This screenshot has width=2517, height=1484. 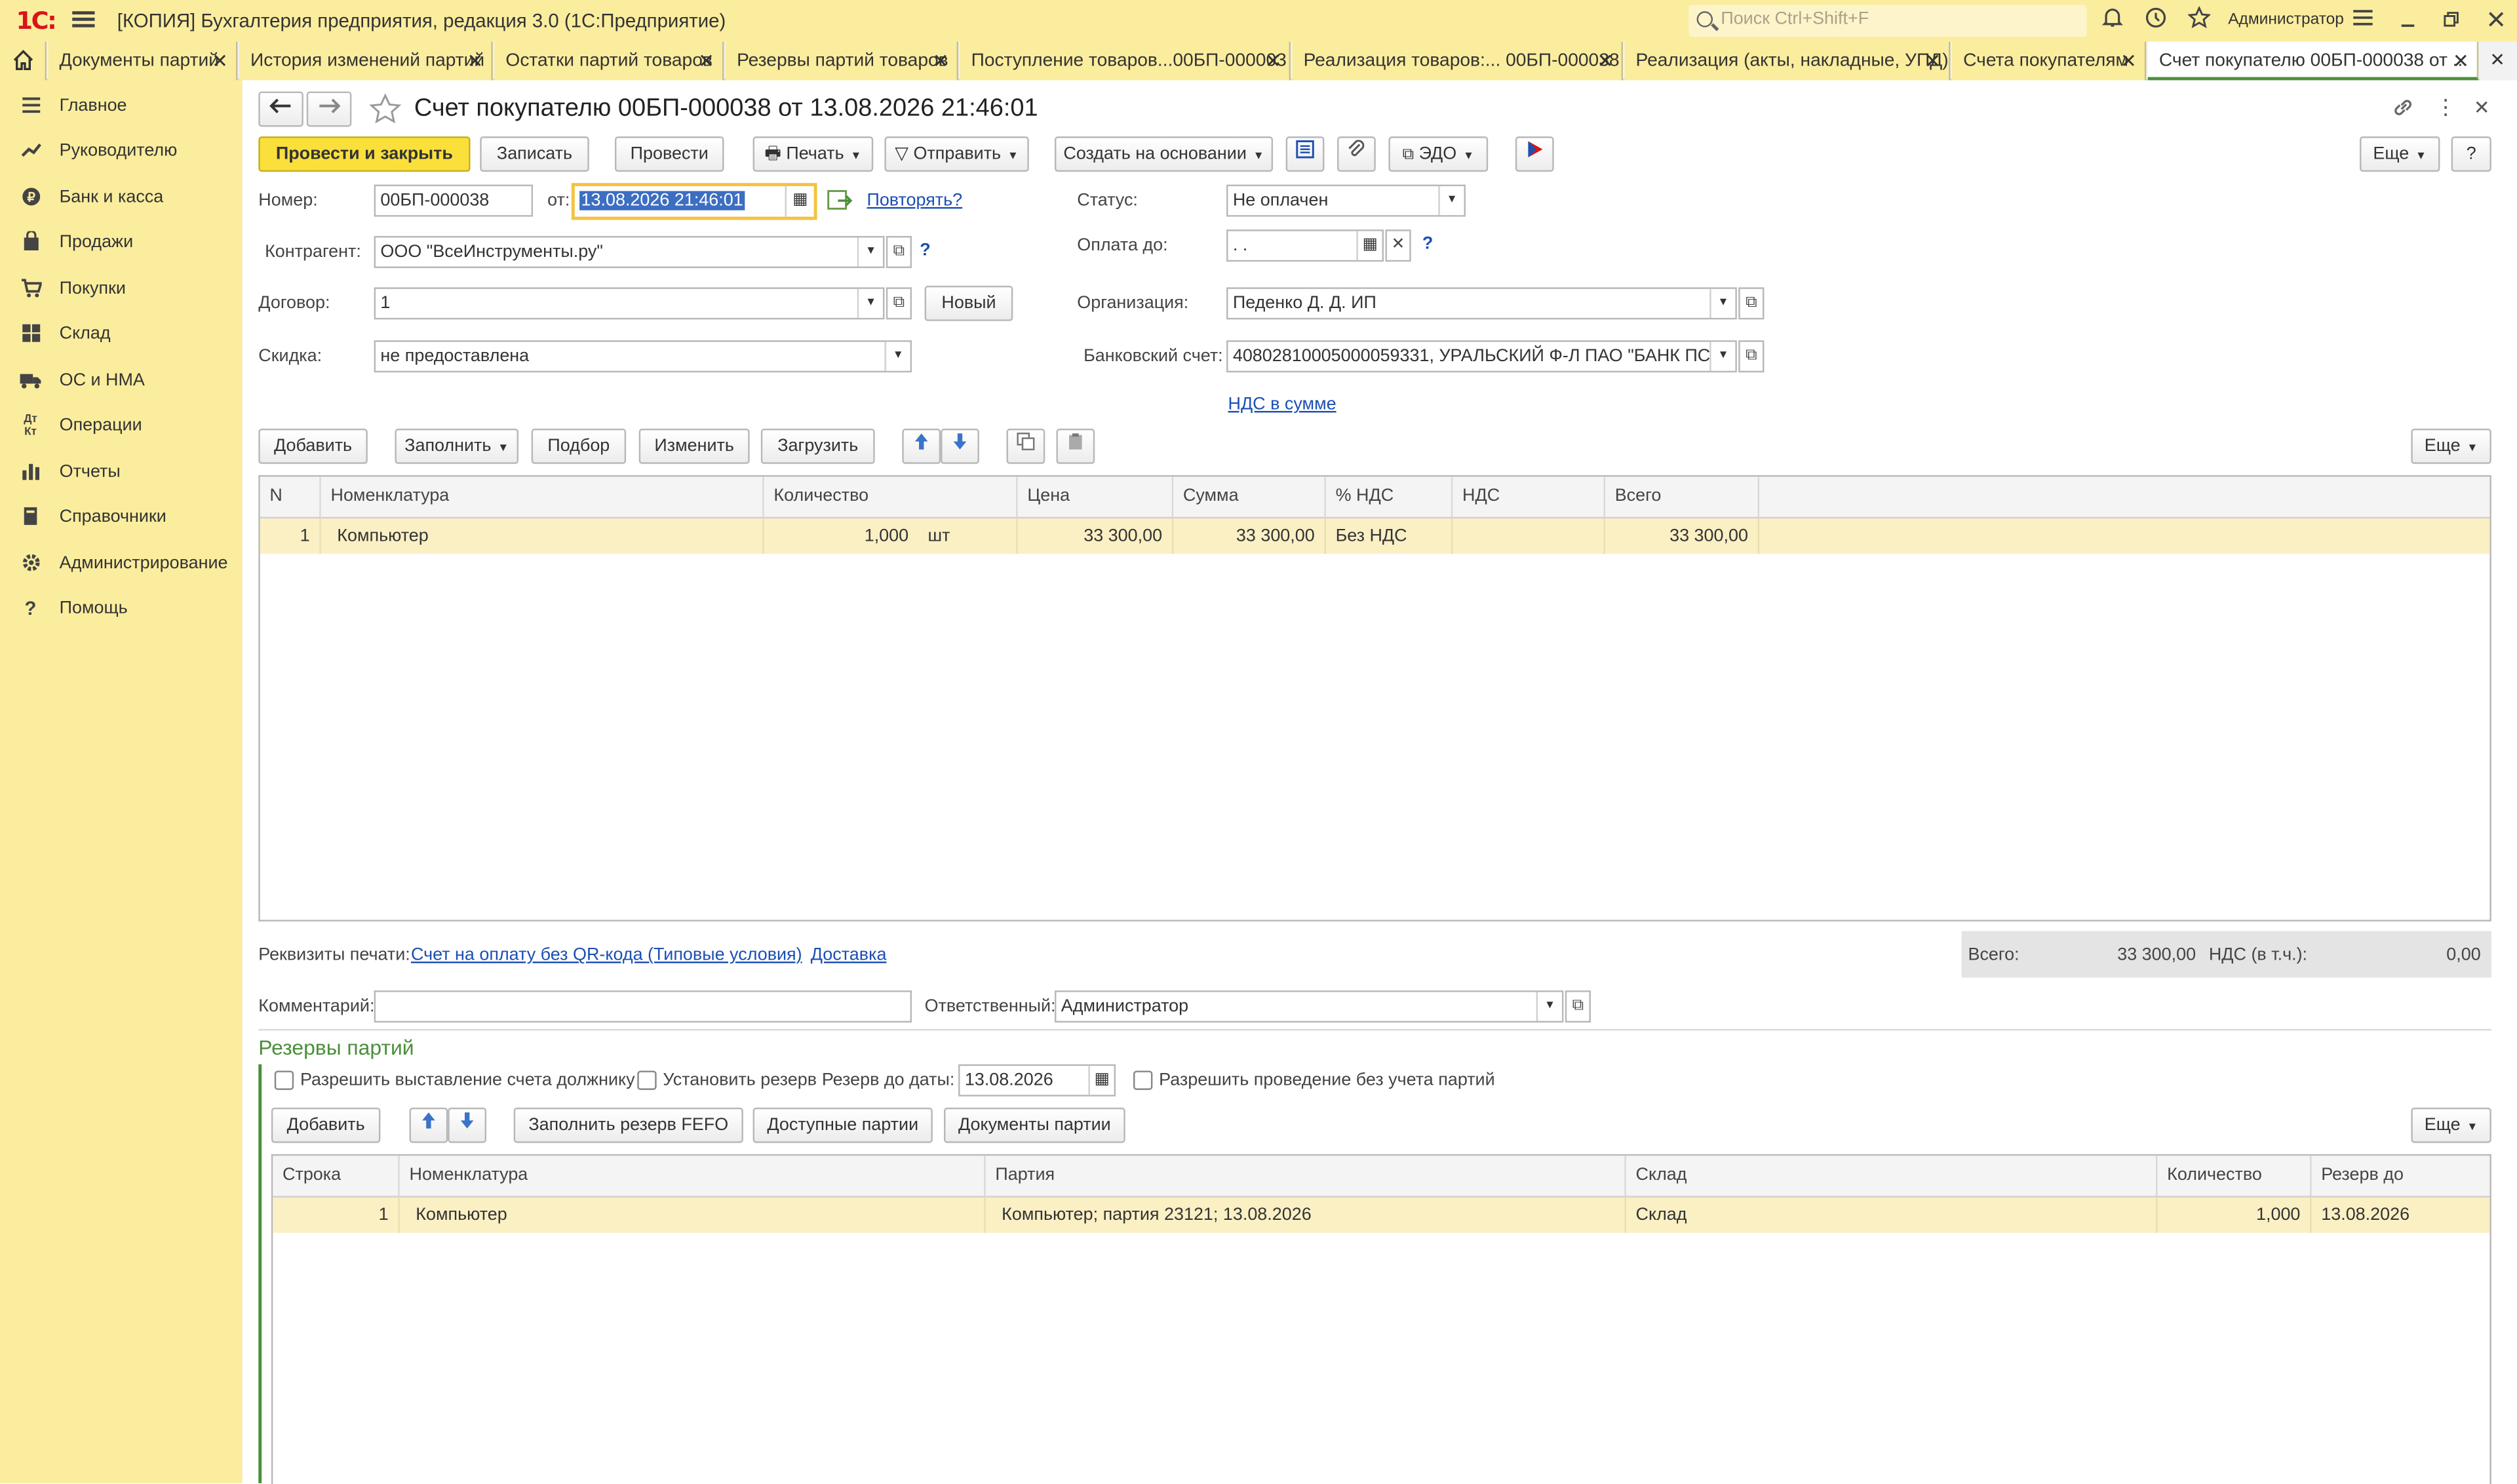 What do you see at coordinates (1482, 303) in the screenshot?
I see `organization-field: Педенко Д. Д. ИП ▼` at bounding box center [1482, 303].